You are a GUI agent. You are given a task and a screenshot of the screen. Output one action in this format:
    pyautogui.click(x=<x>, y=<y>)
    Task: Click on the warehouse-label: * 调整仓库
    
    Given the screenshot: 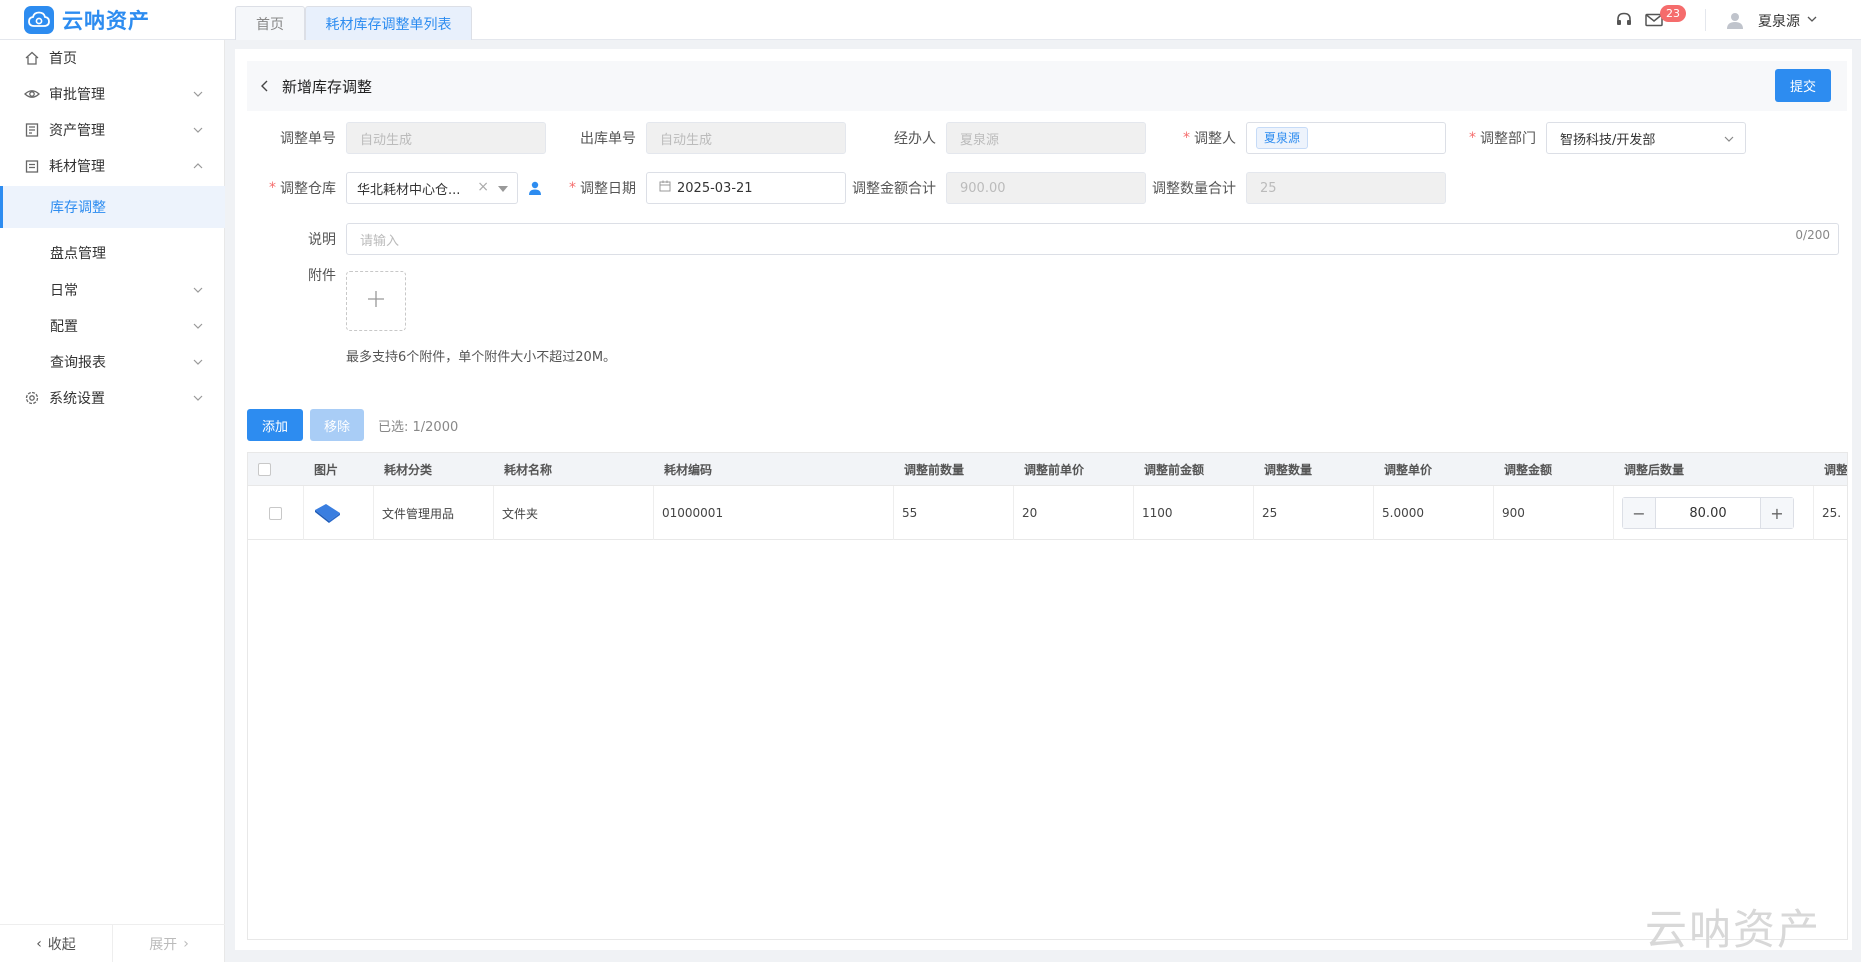 What is the action you would take?
    pyautogui.click(x=302, y=188)
    